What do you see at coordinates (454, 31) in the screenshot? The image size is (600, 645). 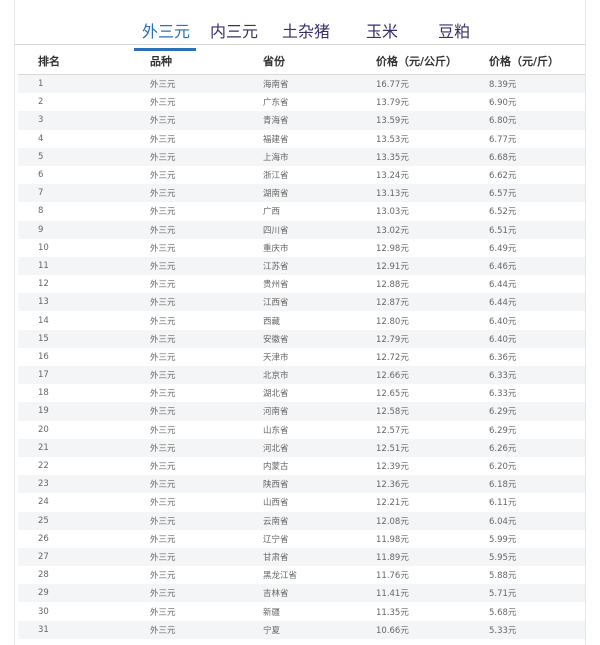 I see `tab-dou-po: 豆粕` at bounding box center [454, 31].